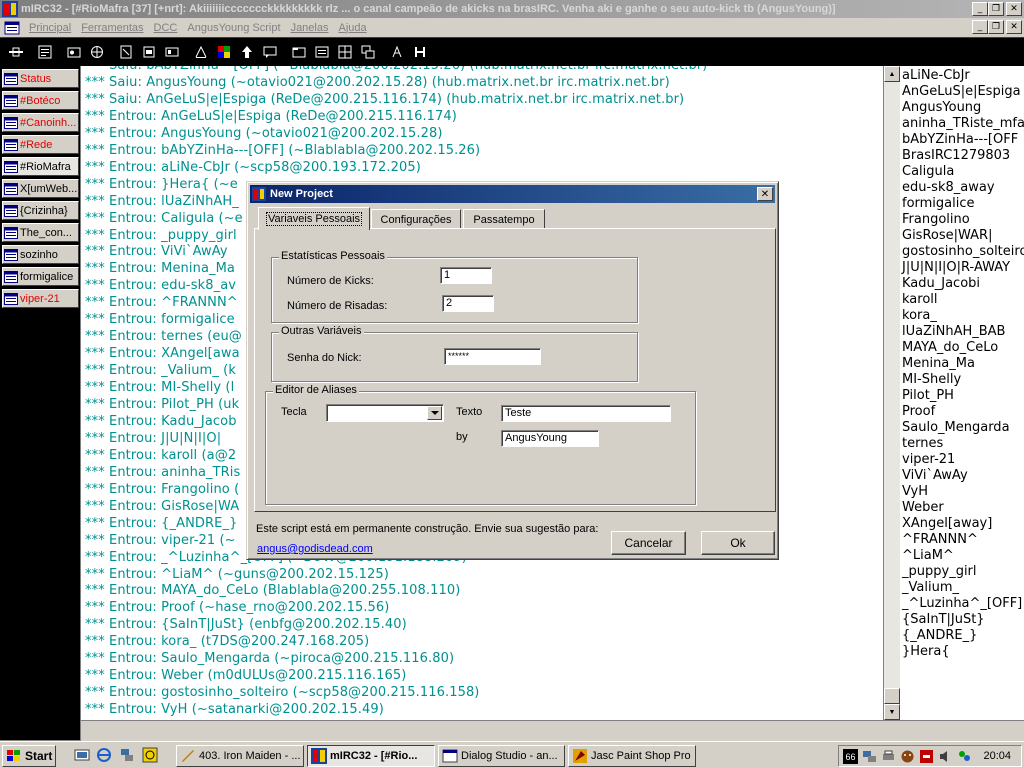 The width and height of the screenshot is (1024, 768). Describe the element at coordinates (368, 52) in the screenshot. I see `cascade-icon` at that location.